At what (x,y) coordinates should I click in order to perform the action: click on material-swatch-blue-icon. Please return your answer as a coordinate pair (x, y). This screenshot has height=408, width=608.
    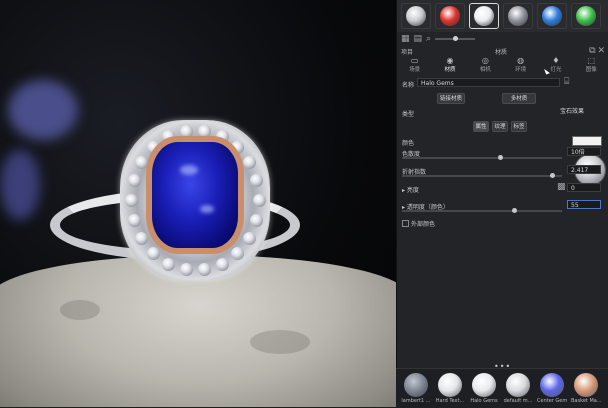
    Looking at the image, I should click on (552, 16).